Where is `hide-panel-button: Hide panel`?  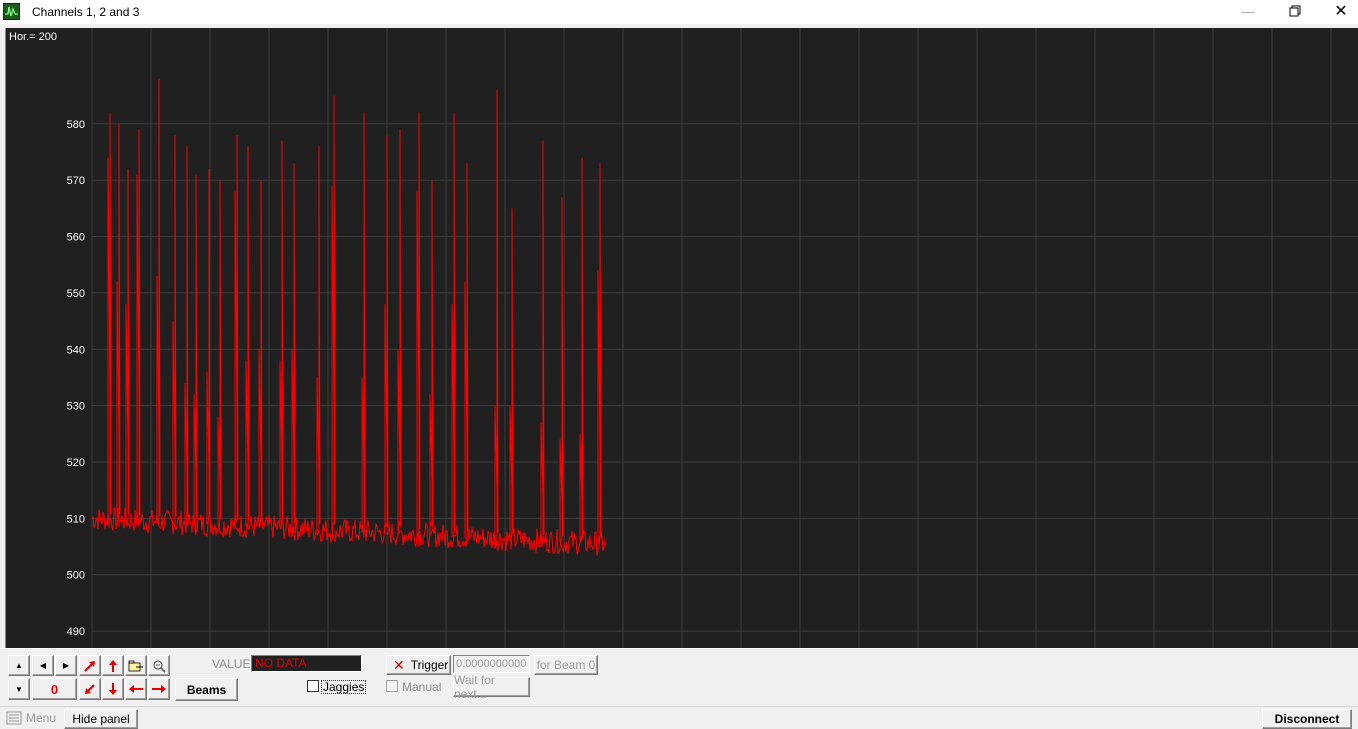 hide-panel-button: Hide panel is located at coordinates (101, 719).